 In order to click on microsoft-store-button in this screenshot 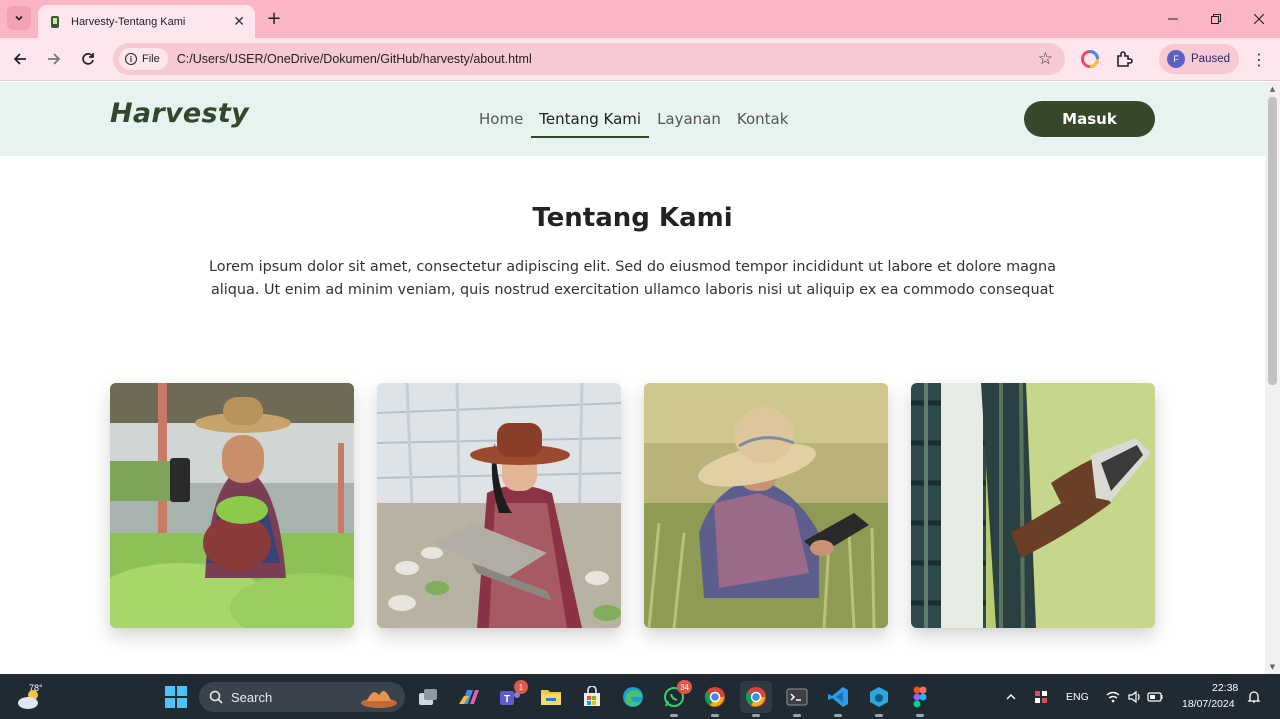, I will do `click(592, 697)`.